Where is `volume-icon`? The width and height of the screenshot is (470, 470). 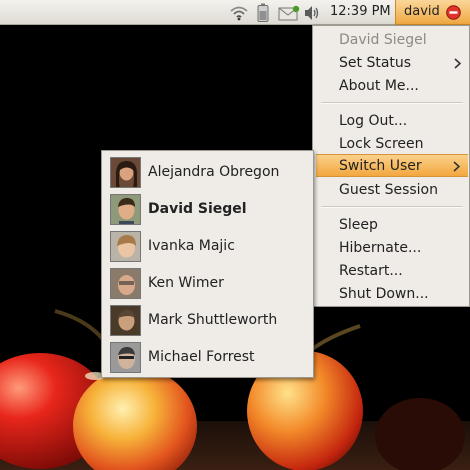
volume-icon is located at coordinates (312, 12).